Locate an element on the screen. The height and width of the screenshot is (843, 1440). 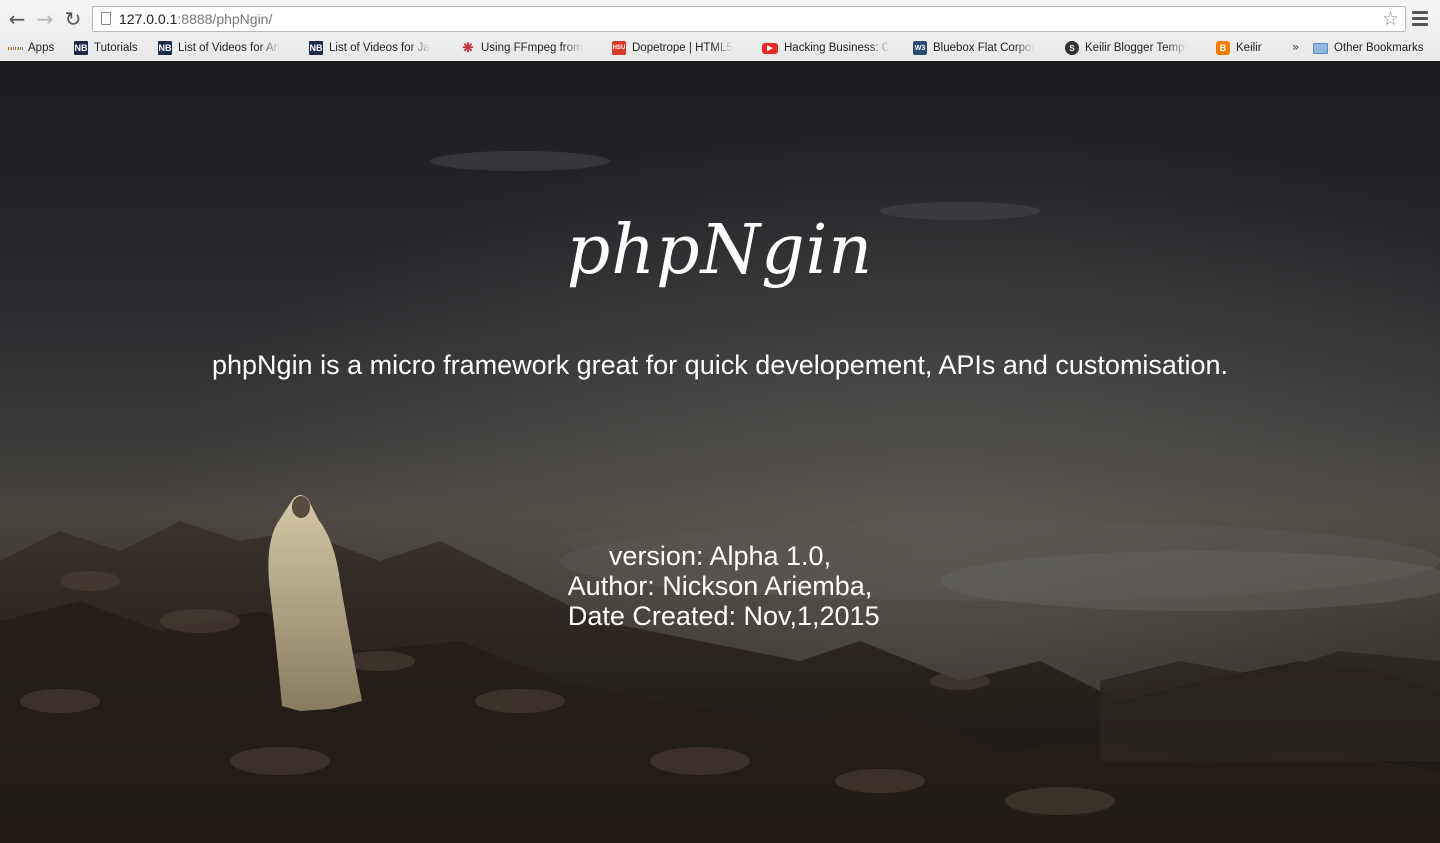
bookmark-keilir-blogger: S Keilir Blogger Templ is located at coordinates (1133, 48).